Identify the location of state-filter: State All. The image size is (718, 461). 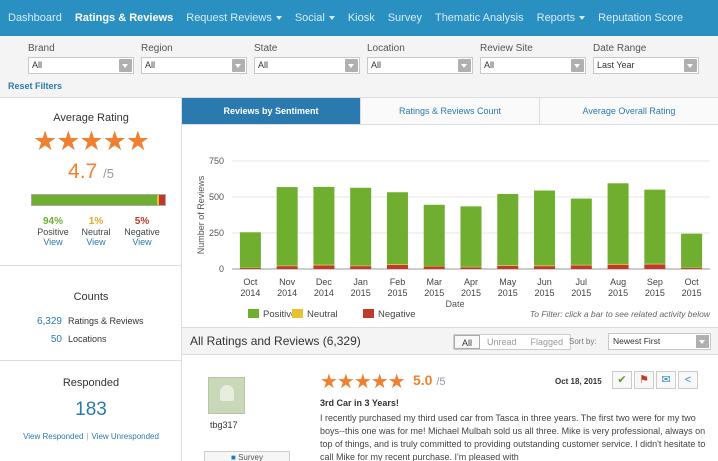
(307, 58).